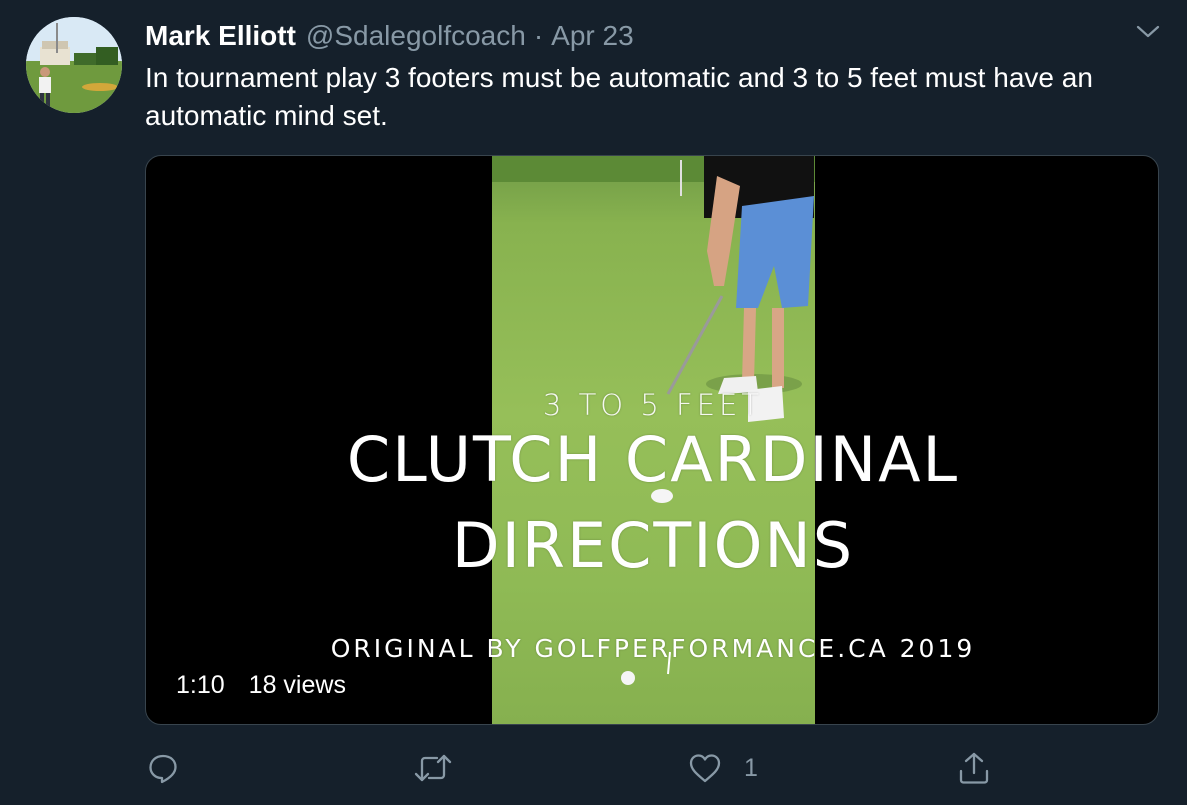 This screenshot has width=1187, height=805. I want to click on tweet-date: Apr 23, so click(592, 36).